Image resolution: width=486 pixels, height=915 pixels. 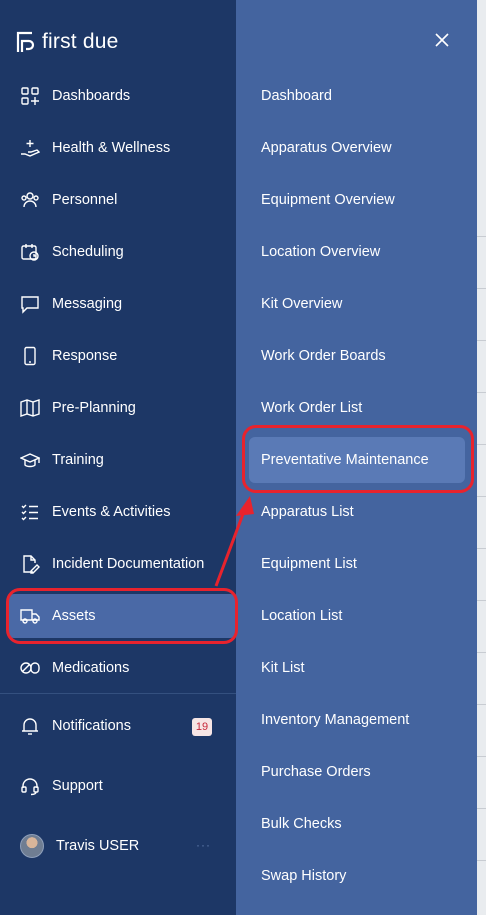 What do you see at coordinates (74, 616) in the screenshot?
I see `nav-item-label: Assets` at bounding box center [74, 616].